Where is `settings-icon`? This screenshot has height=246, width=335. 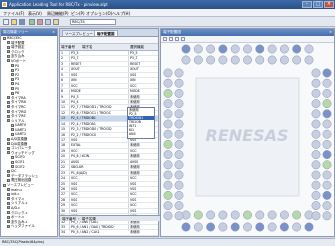 settings-icon is located at coordinates (48, 22).